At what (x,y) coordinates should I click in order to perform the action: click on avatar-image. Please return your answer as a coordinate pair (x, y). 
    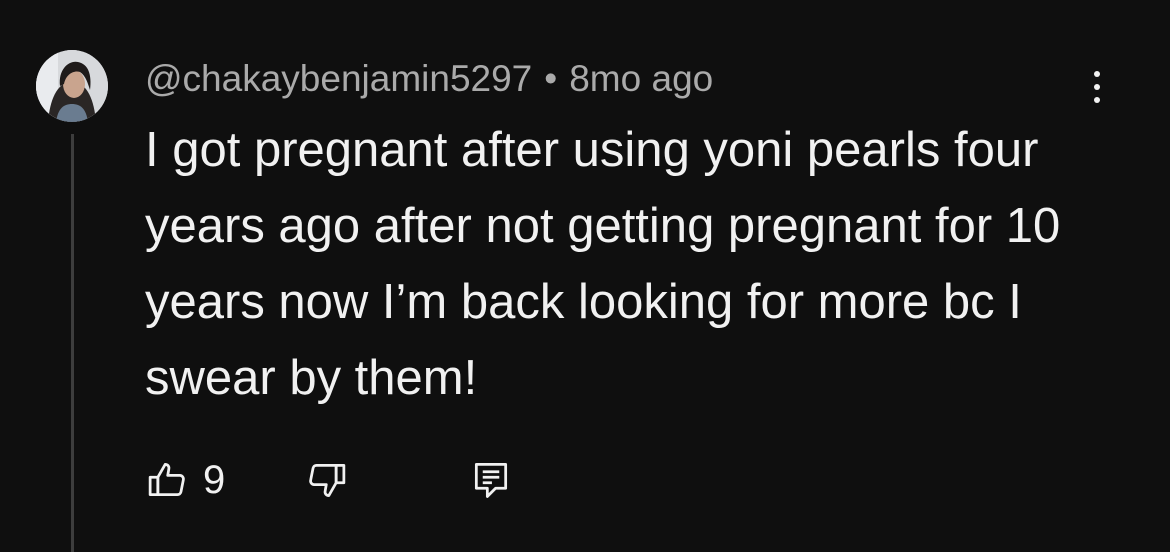
    Looking at the image, I should click on (72, 86).